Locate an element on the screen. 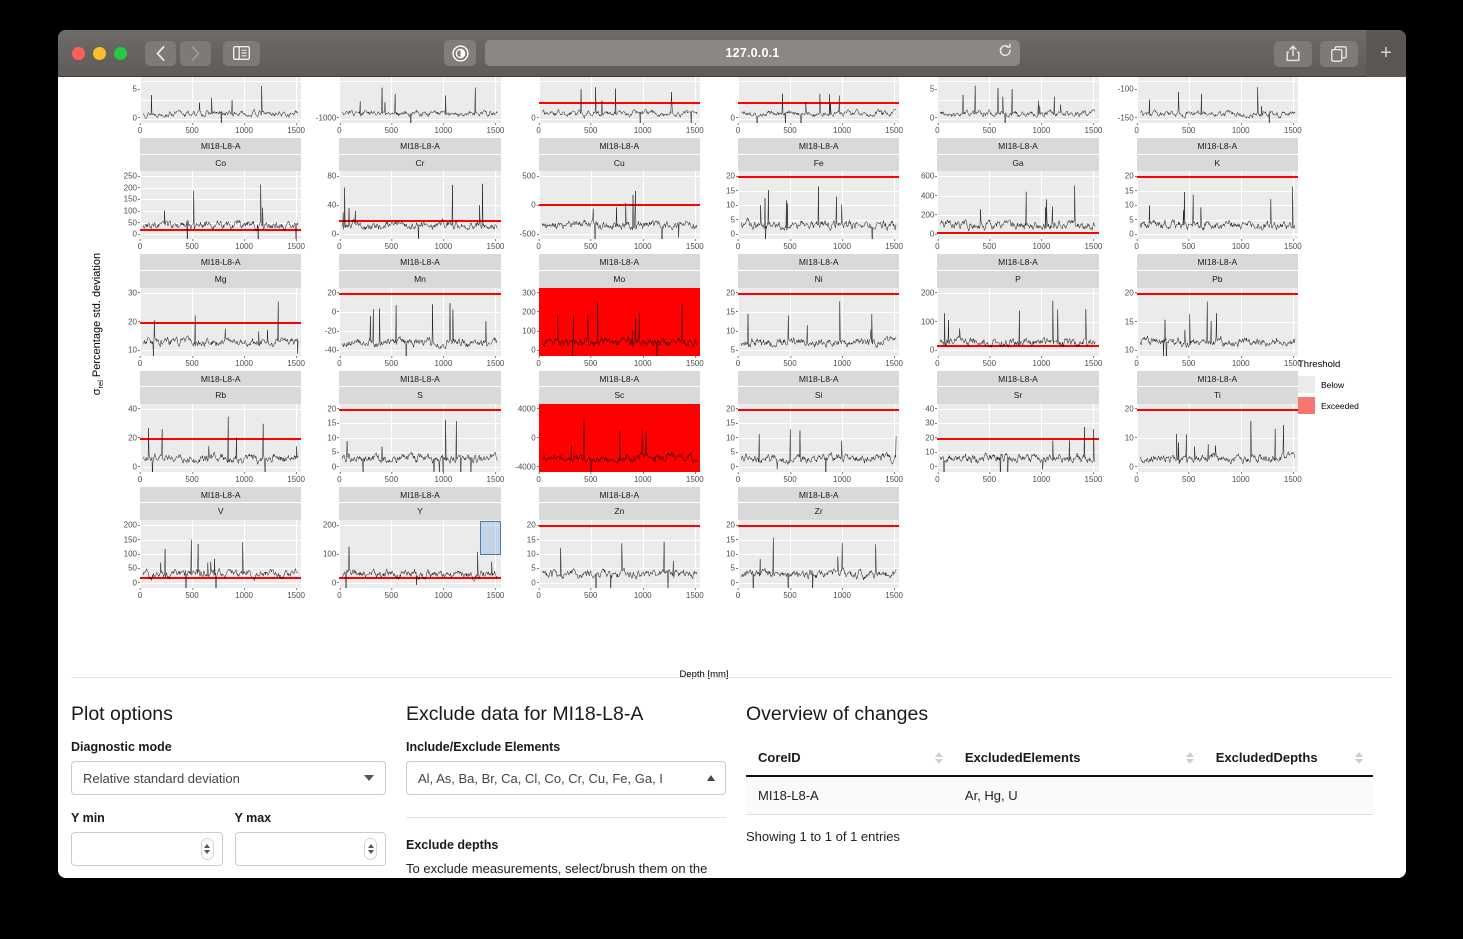 Image resolution: width=1463 pixels, height=939 pixels. facet-panel-Cu: MI18-L8-A Cu -500 0 500 0 500 1000 1500 is located at coordinates (604, 196).